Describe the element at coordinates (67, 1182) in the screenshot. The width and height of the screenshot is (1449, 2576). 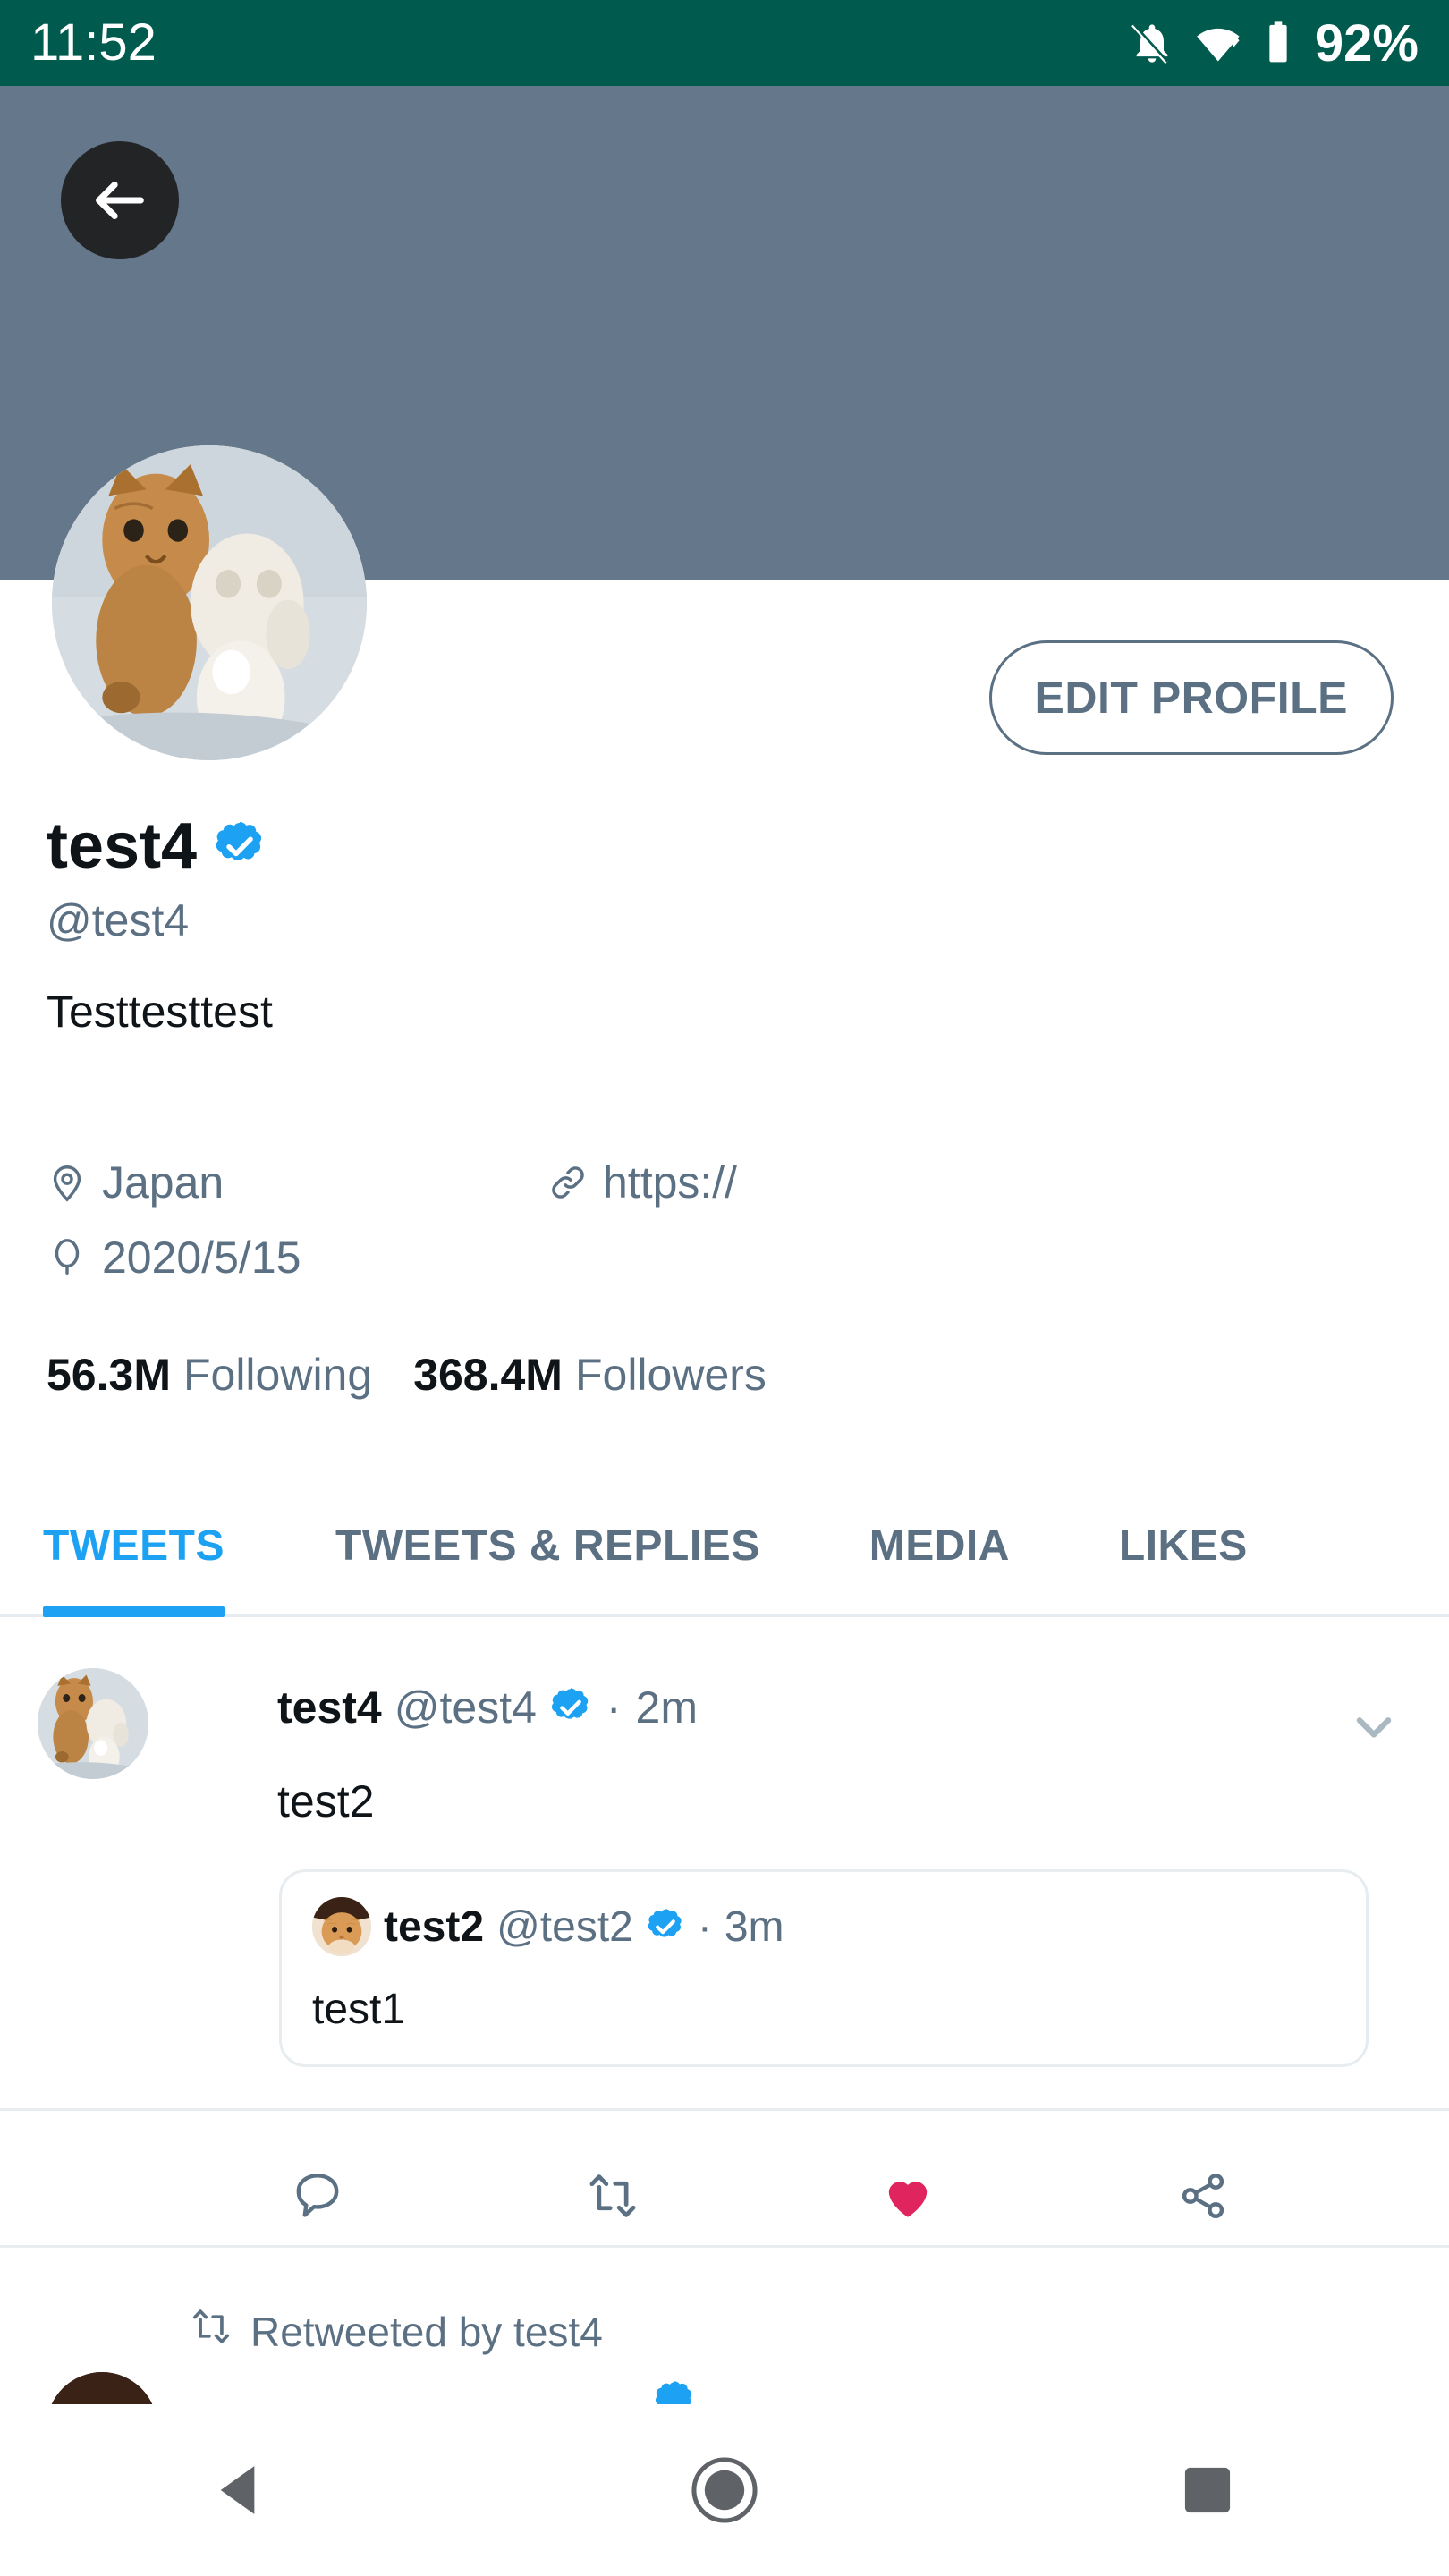
I see `location-pin-icon` at that location.